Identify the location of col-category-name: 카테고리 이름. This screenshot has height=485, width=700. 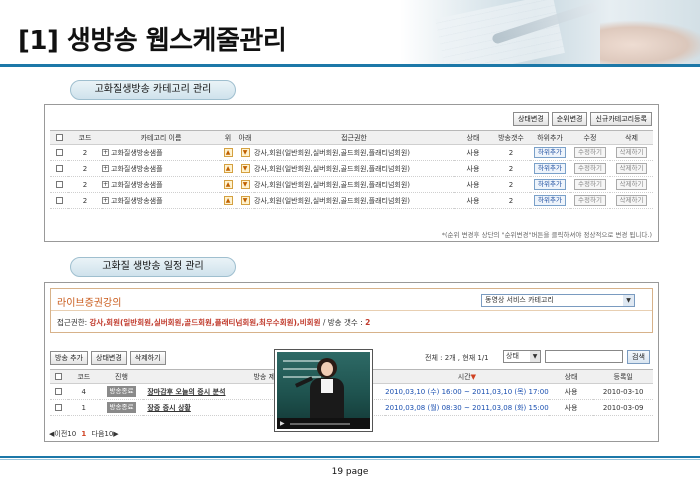
(161, 137).